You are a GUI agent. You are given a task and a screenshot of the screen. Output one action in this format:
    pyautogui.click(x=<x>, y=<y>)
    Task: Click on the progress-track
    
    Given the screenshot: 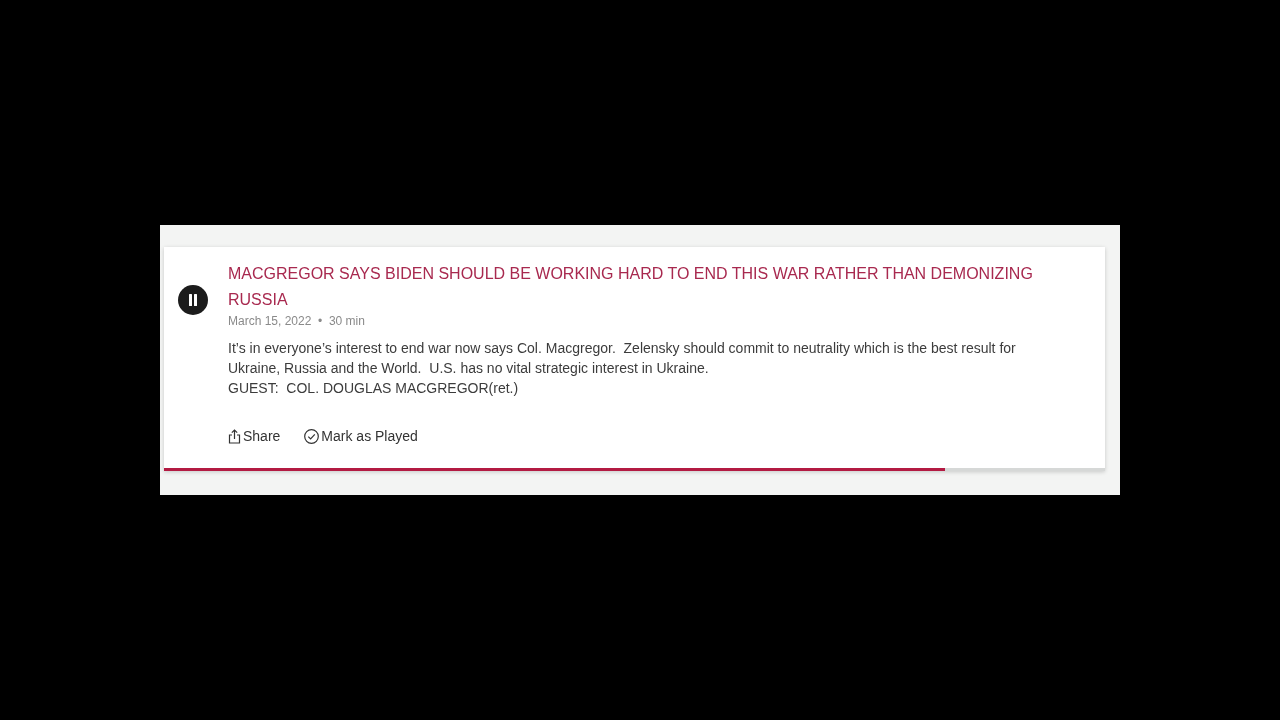 What is the action you would take?
    pyautogui.click(x=634, y=469)
    